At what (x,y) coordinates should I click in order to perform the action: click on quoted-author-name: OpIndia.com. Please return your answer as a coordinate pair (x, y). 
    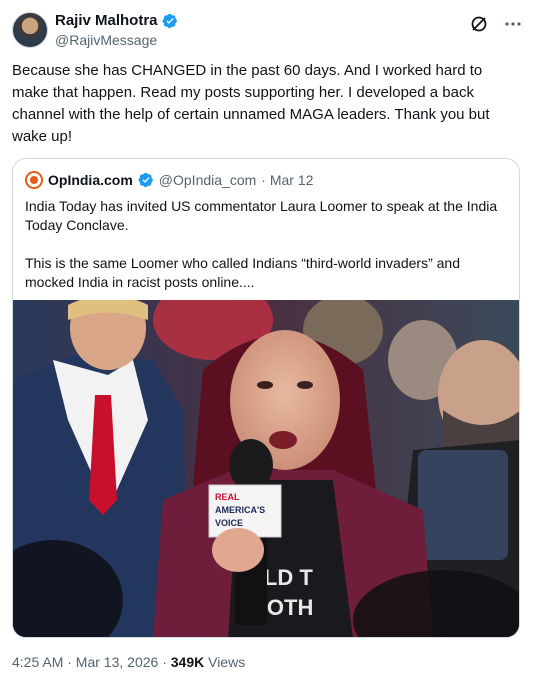
    Looking at the image, I should click on (90, 180).